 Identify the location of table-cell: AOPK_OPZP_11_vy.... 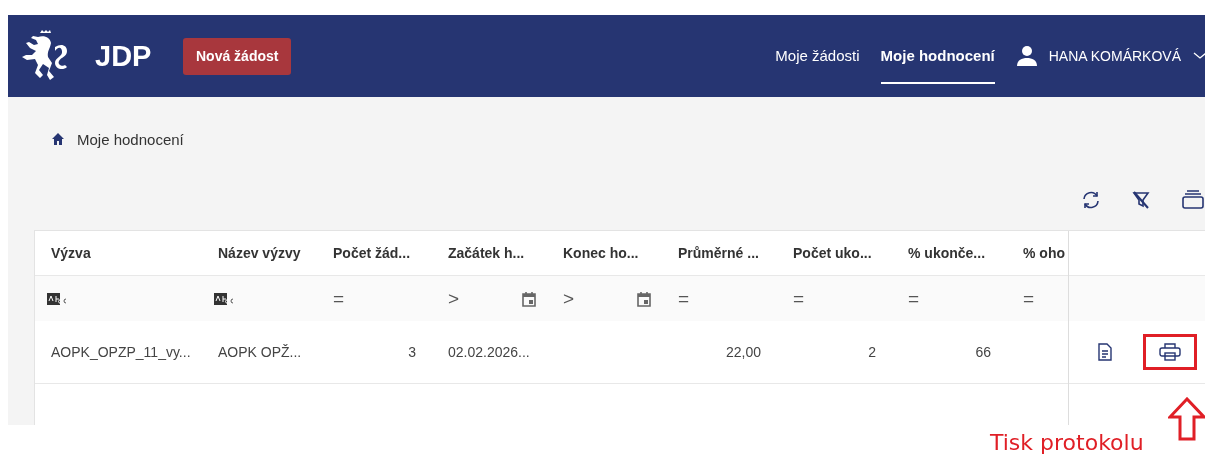
(121, 352).